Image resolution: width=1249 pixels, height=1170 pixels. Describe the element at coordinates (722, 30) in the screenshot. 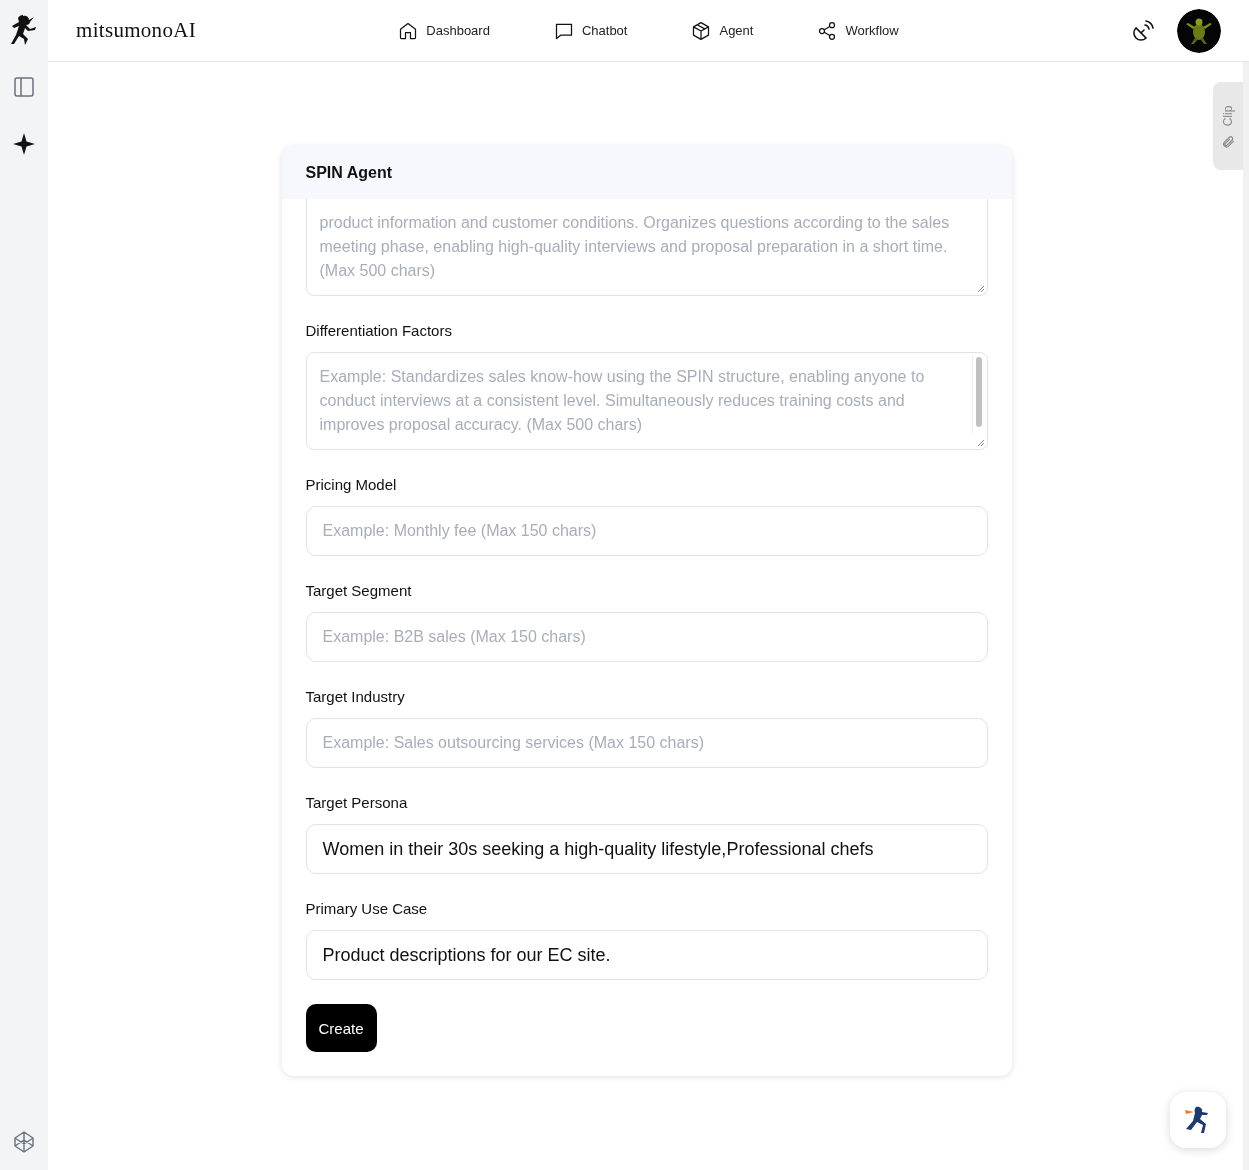

I see `nav-link: Agent` at that location.